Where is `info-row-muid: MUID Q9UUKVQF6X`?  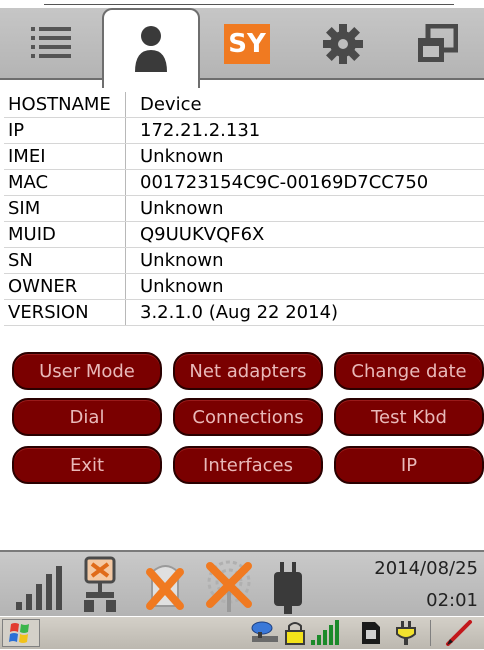
info-row-muid: MUID Q9UUKVQF6X is located at coordinates (244, 235).